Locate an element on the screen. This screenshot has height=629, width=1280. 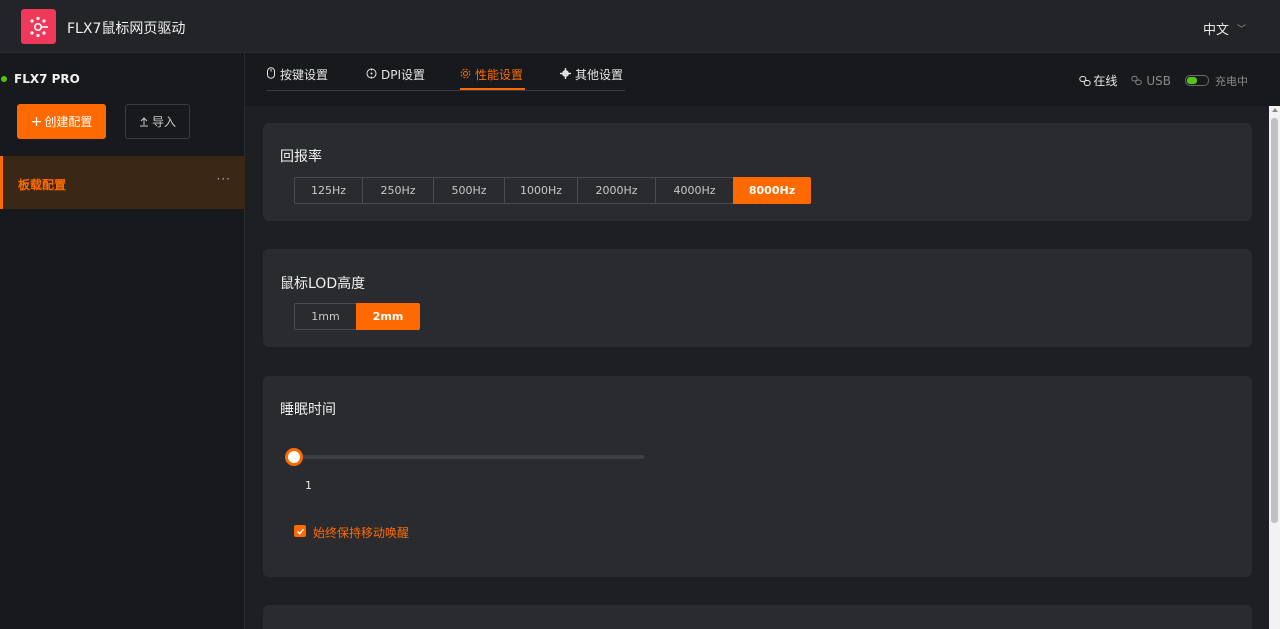
upload-icon is located at coordinates (143, 121).